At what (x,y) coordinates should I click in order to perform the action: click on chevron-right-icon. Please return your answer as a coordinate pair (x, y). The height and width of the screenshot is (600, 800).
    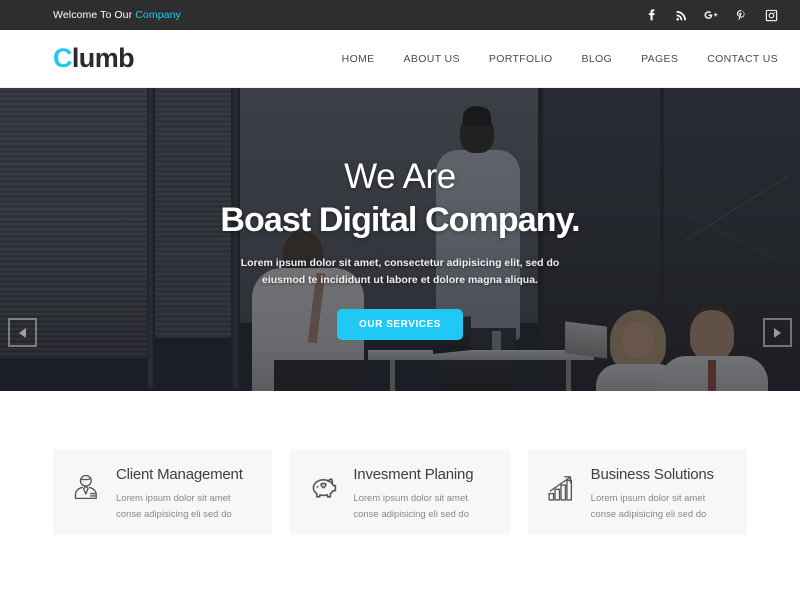
    Looking at the image, I should click on (777, 332).